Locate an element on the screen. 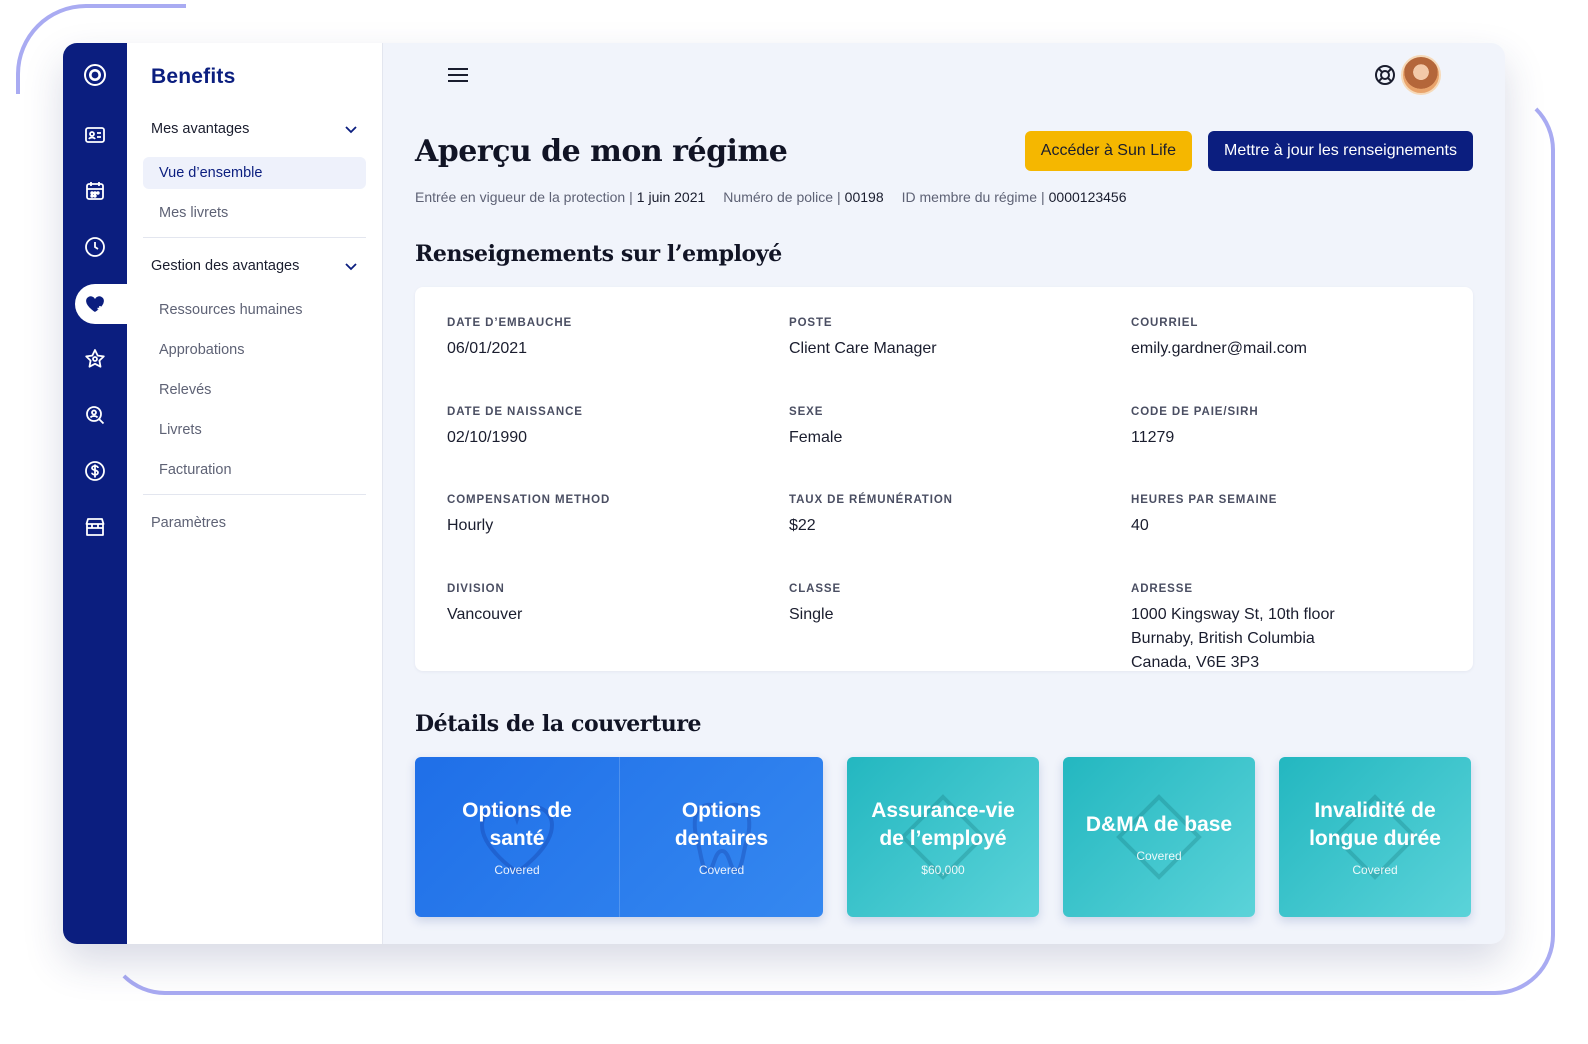  field-heures-semaine: Heures par semaine 40 is located at coordinates (1204, 514).